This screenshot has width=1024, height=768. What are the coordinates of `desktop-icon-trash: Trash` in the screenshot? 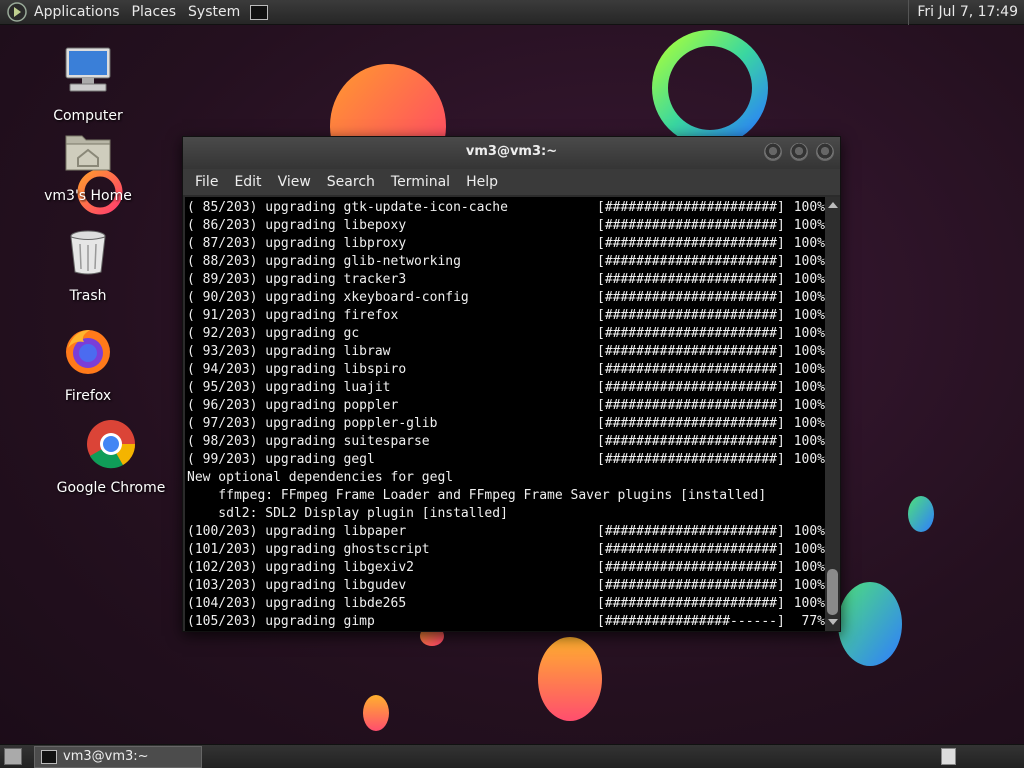 It's located at (88, 264).